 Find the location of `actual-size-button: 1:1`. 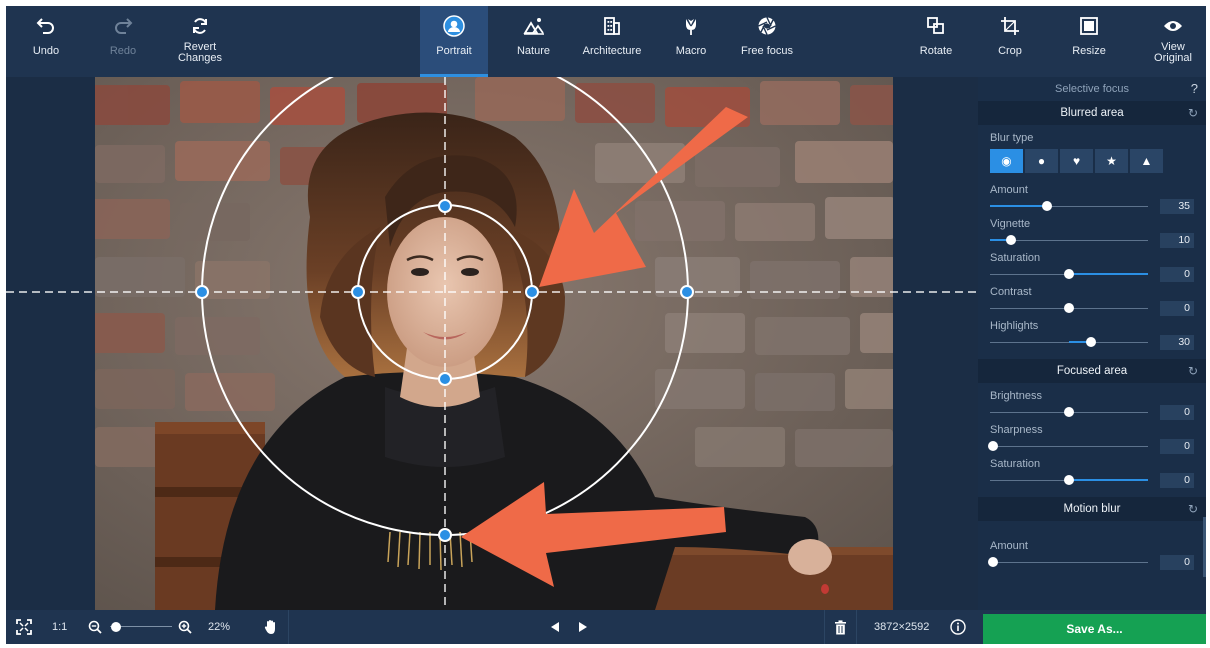

actual-size-button: 1:1 is located at coordinates (59, 627).